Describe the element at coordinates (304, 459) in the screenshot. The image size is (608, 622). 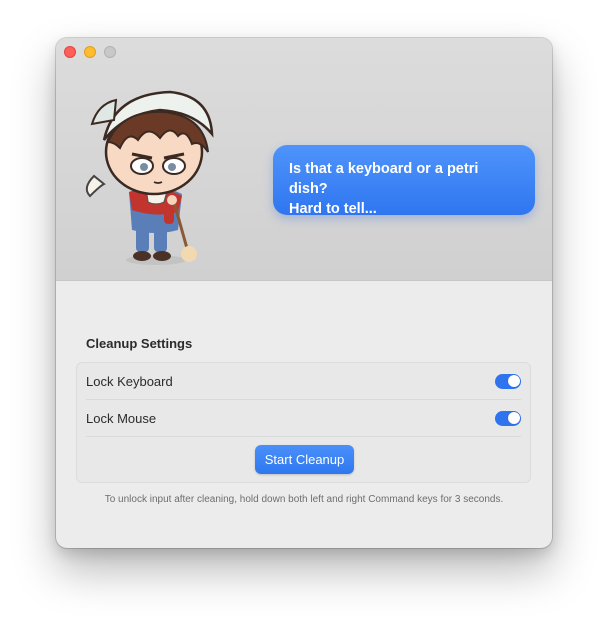
I see `start-cleanup-button: Start Cleanup` at that location.